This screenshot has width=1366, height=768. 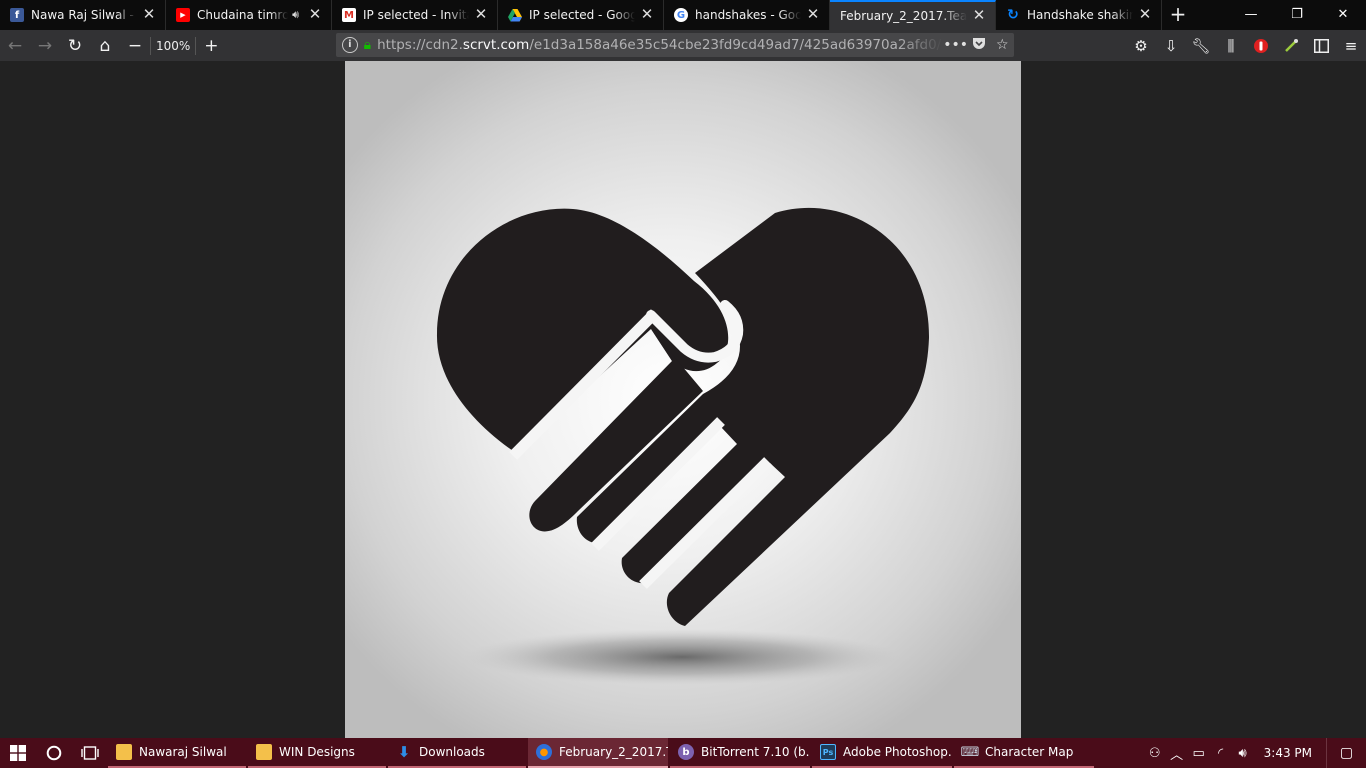 I want to click on minimize-button: —, so click(x=1251, y=15).